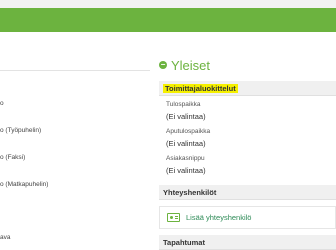 The image size is (336, 250). I want to click on section-toggle-yleiset: − Yleiset, so click(184, 65).